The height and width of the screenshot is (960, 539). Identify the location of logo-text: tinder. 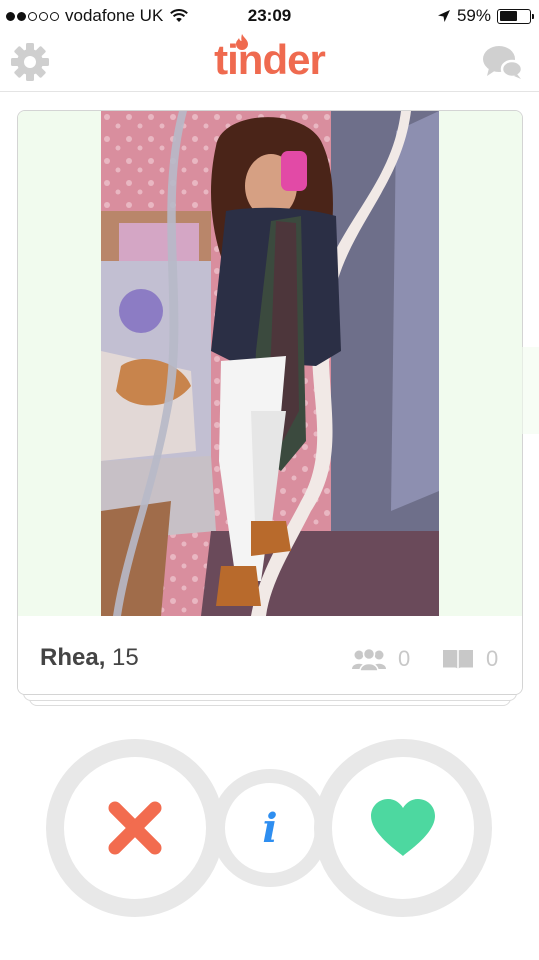
(270, 59).